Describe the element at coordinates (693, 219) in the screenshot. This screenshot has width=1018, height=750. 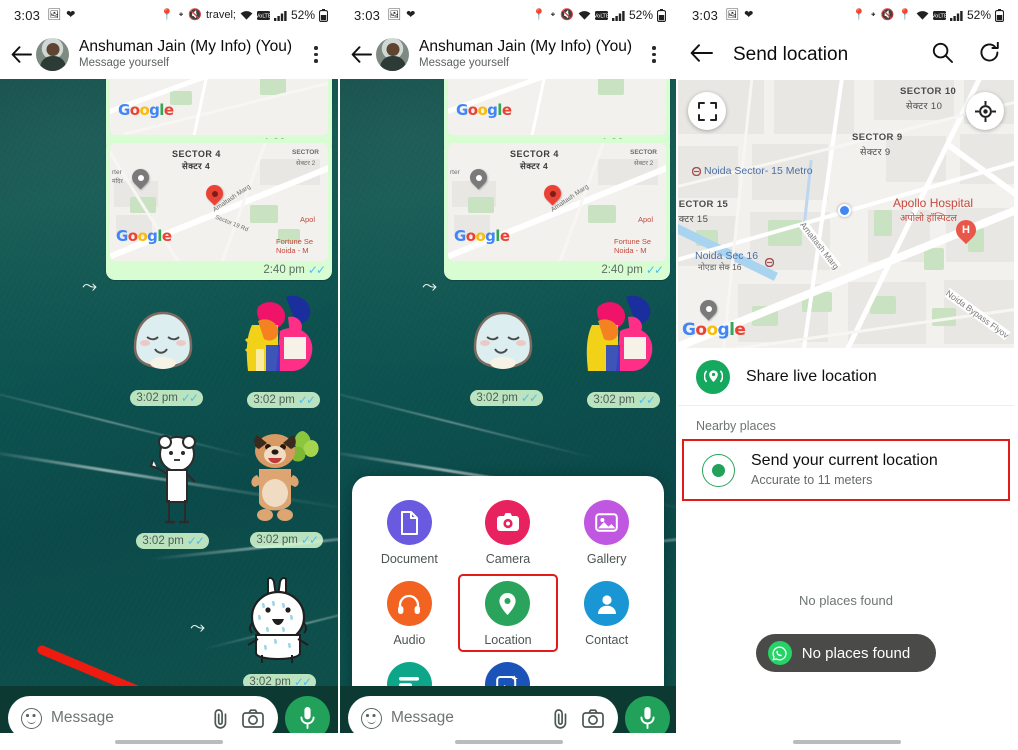
I see `map-sector-label-hi: सेक्टर 15` at that location.